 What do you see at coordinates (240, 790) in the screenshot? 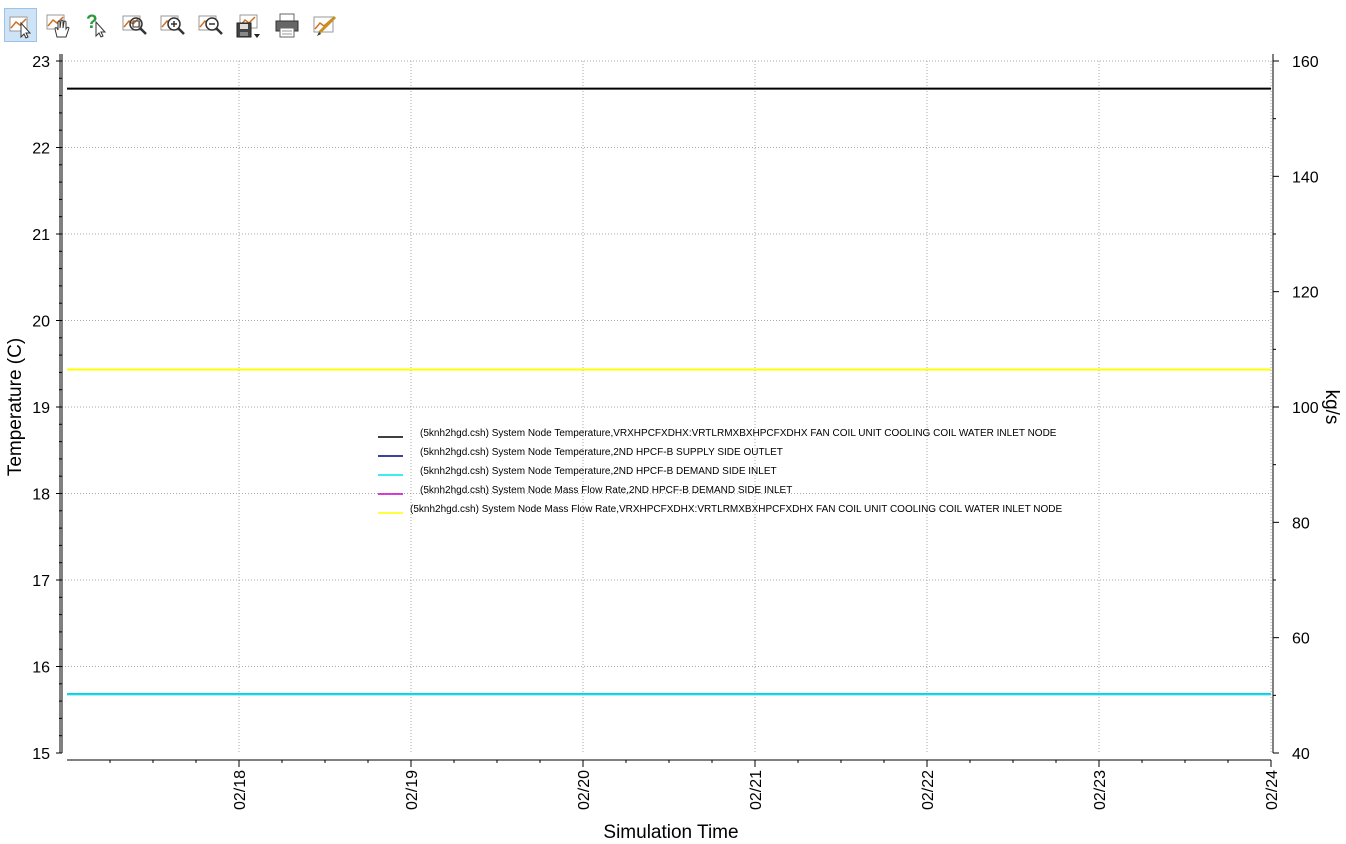
I see `x-tick-label: 02/18` at bounding box center [240, 790].